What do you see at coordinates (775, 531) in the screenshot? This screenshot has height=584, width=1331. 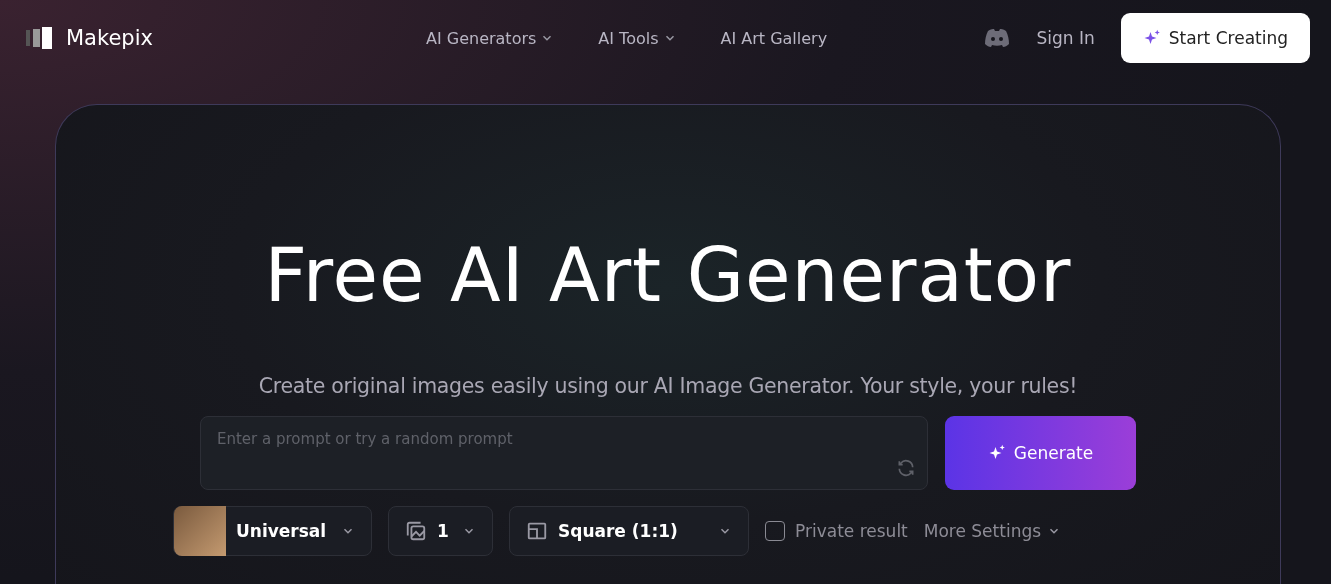 I see `private-checkbox` at bounding box center [775, 531].